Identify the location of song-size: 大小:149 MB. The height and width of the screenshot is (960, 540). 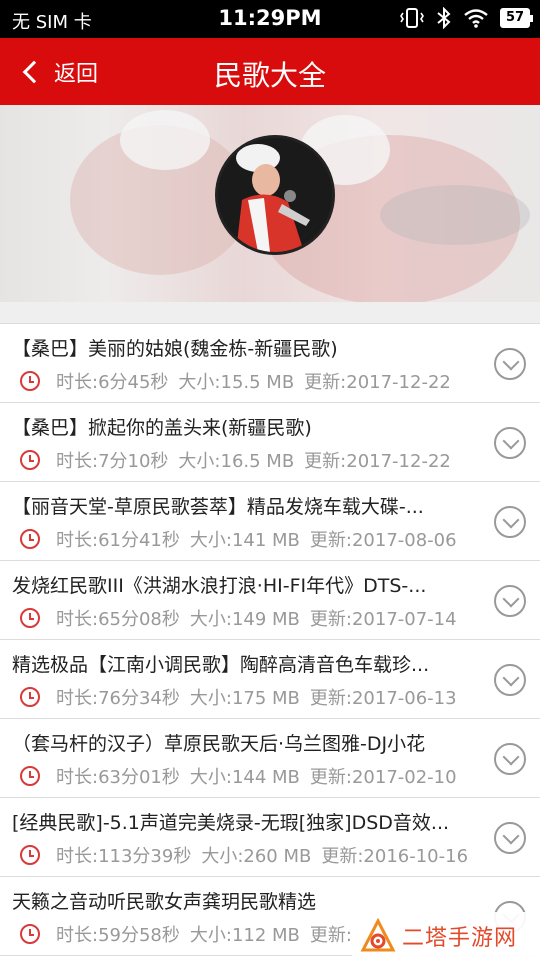
(244, 619).